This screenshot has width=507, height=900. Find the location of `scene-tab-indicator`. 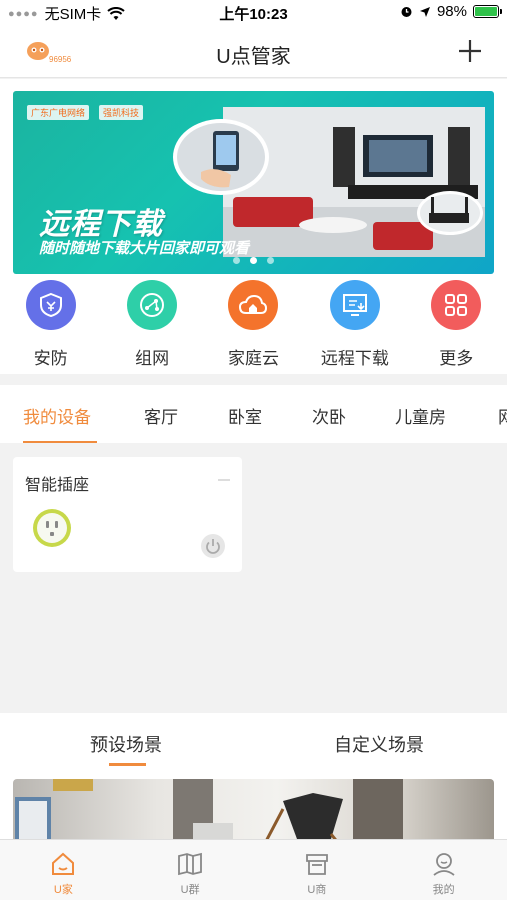

scene-tab-indicator is located at coordinates (127, 764).